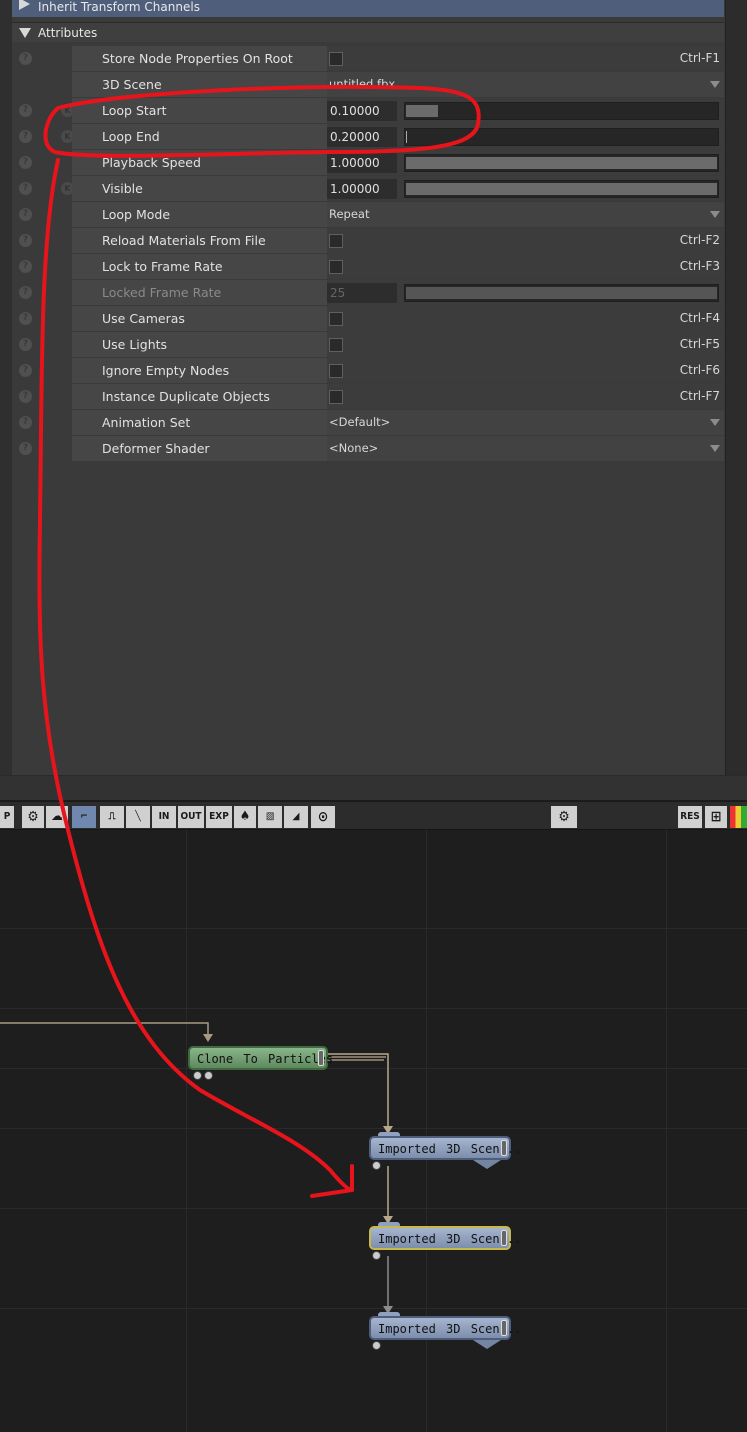  What do you see at coordinates (373, 815) in the screenshot?
I see `node-graph-toolbar: P ⚙ ☁ ⌐ ⎍ ╲ IN OUT EXP ♠ ▧ ◢ ⊙ ⚙ RES ⊞` at bounding box center [373, 815].